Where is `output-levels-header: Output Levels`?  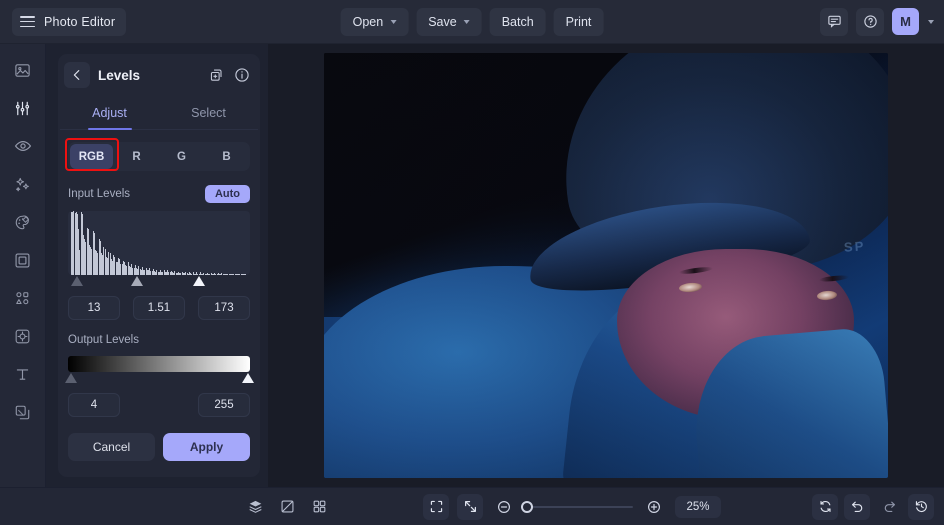 output-levels-header: Output Levels is located at coordinates (159, 340).